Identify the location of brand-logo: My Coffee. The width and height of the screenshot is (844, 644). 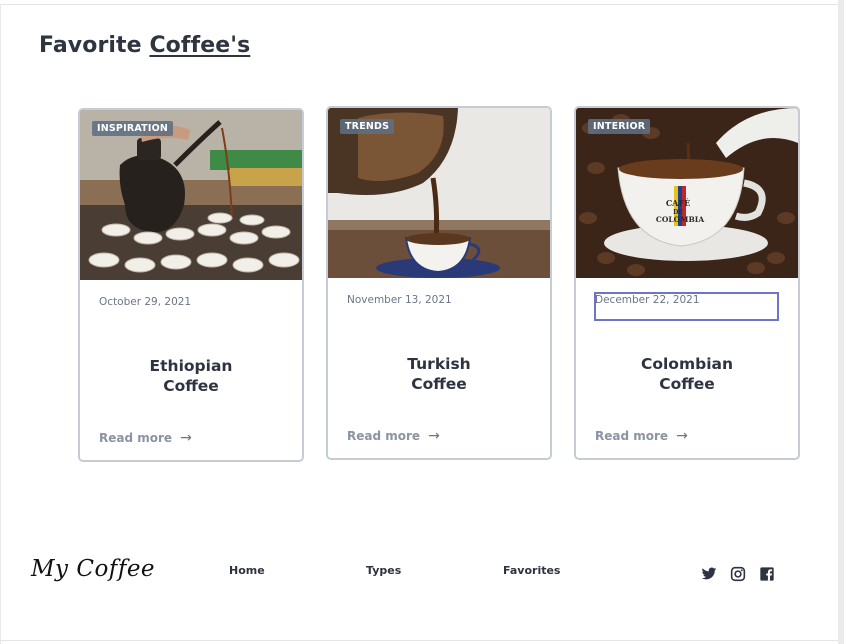
(93, 569).